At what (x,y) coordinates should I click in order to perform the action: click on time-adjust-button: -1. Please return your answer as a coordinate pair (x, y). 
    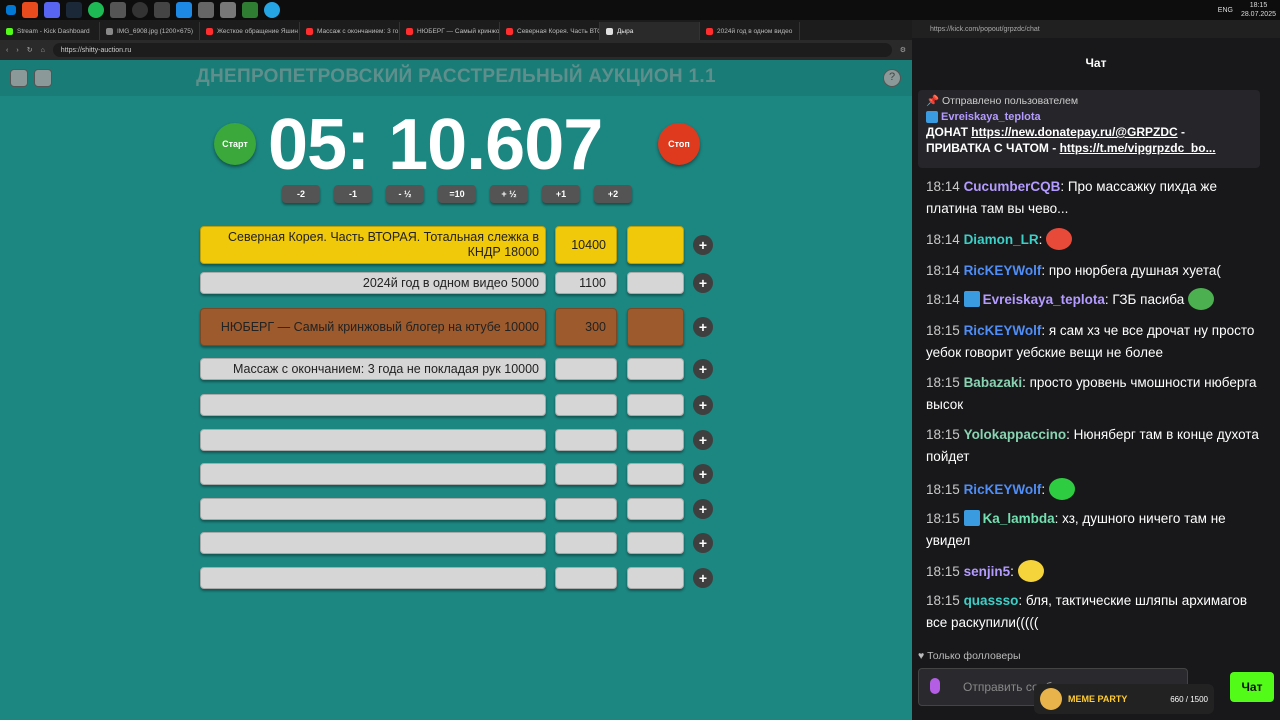
    Looking at the image, I should click on (353, 194).